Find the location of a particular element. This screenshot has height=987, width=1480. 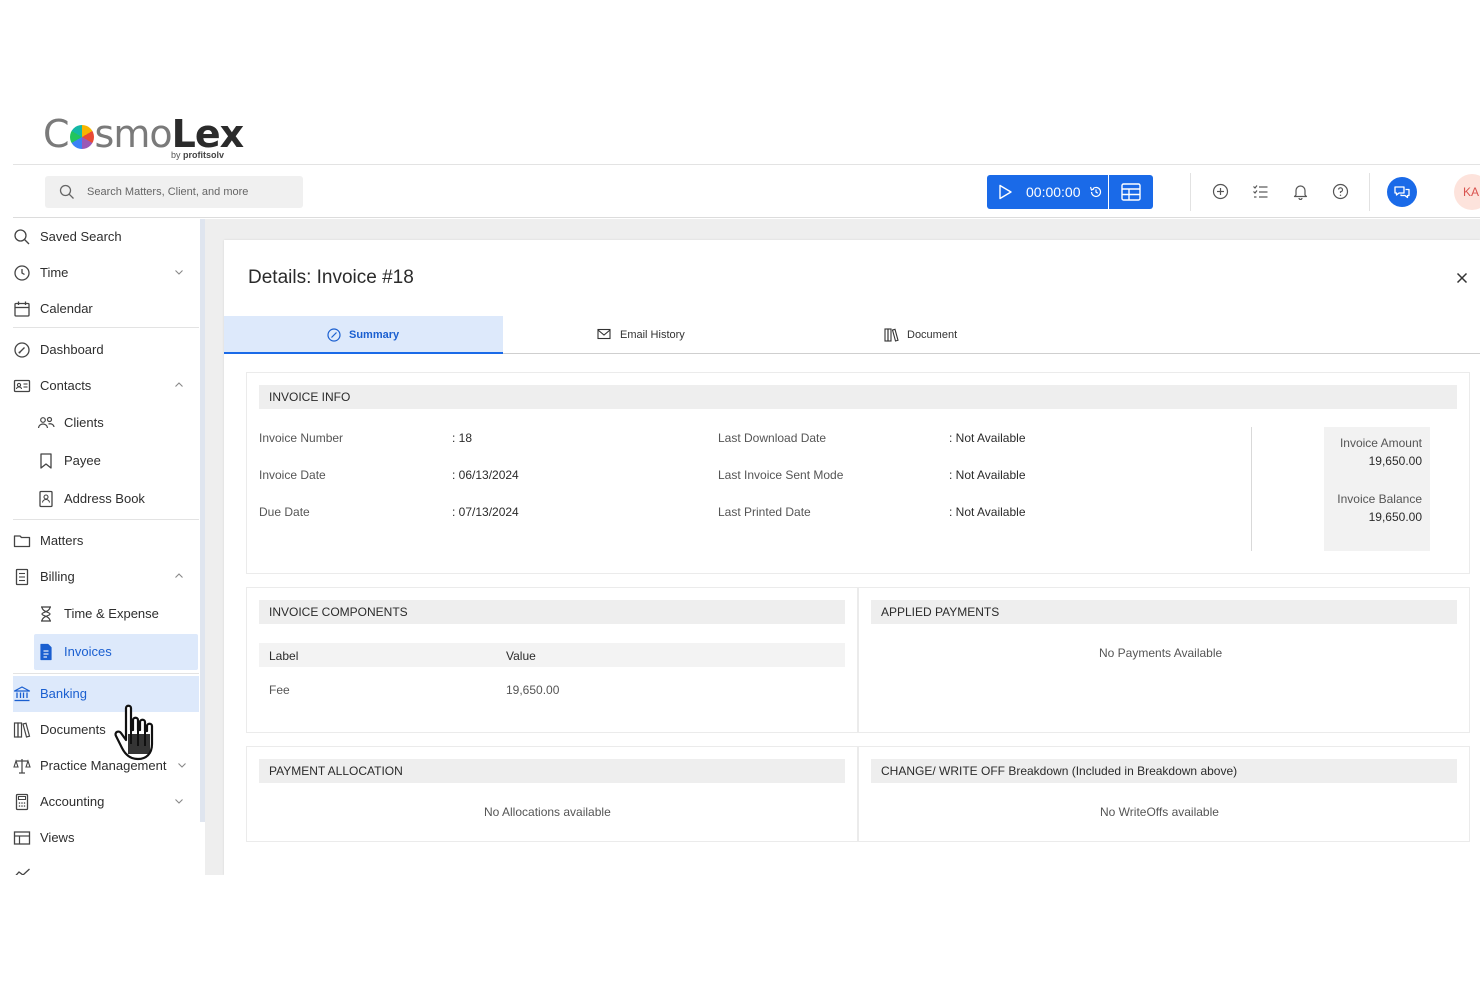

tab-email-history: Email History is located at coordinates (643, 334).